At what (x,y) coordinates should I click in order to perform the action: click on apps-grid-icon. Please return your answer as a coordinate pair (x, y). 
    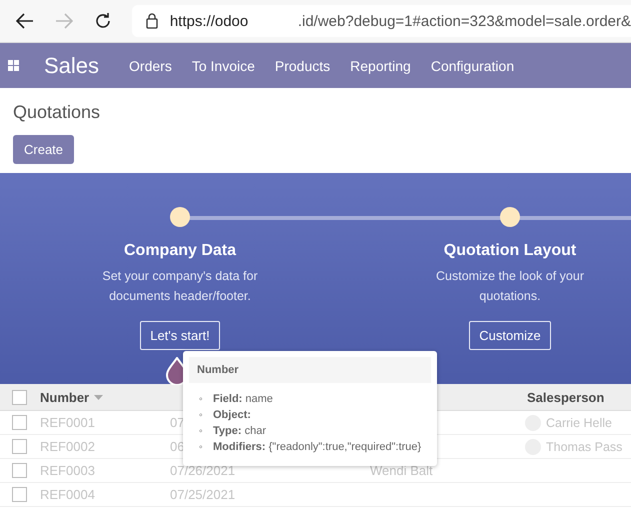
    Looking at the image, I should click on (14, 66).